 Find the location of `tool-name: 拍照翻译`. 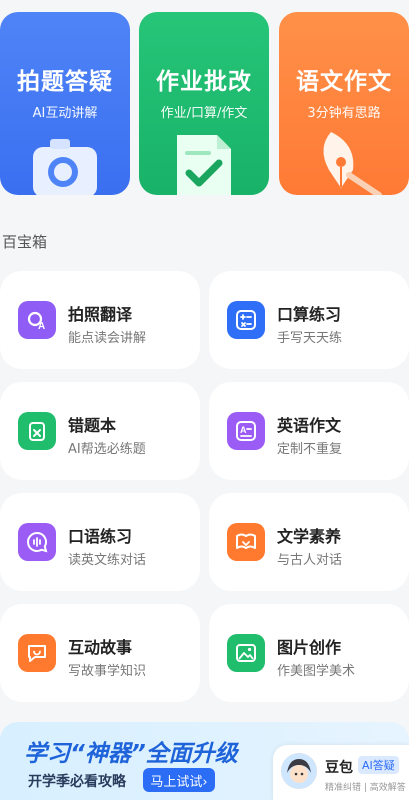

tool-name: 拍照翻译 is located at coordinates (100, 314).